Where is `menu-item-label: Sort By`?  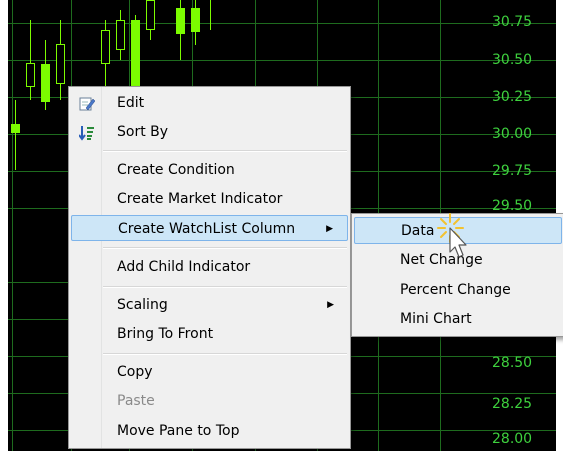 menu-item-label: Sort By is located at coordinates (143, 132).